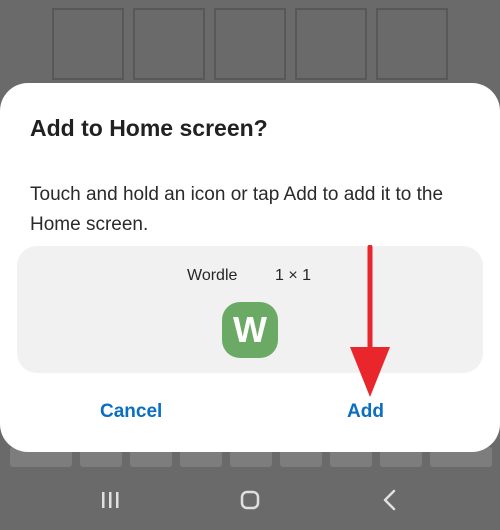  I want to click on annotation-arrow-icon, so click(370, 321).